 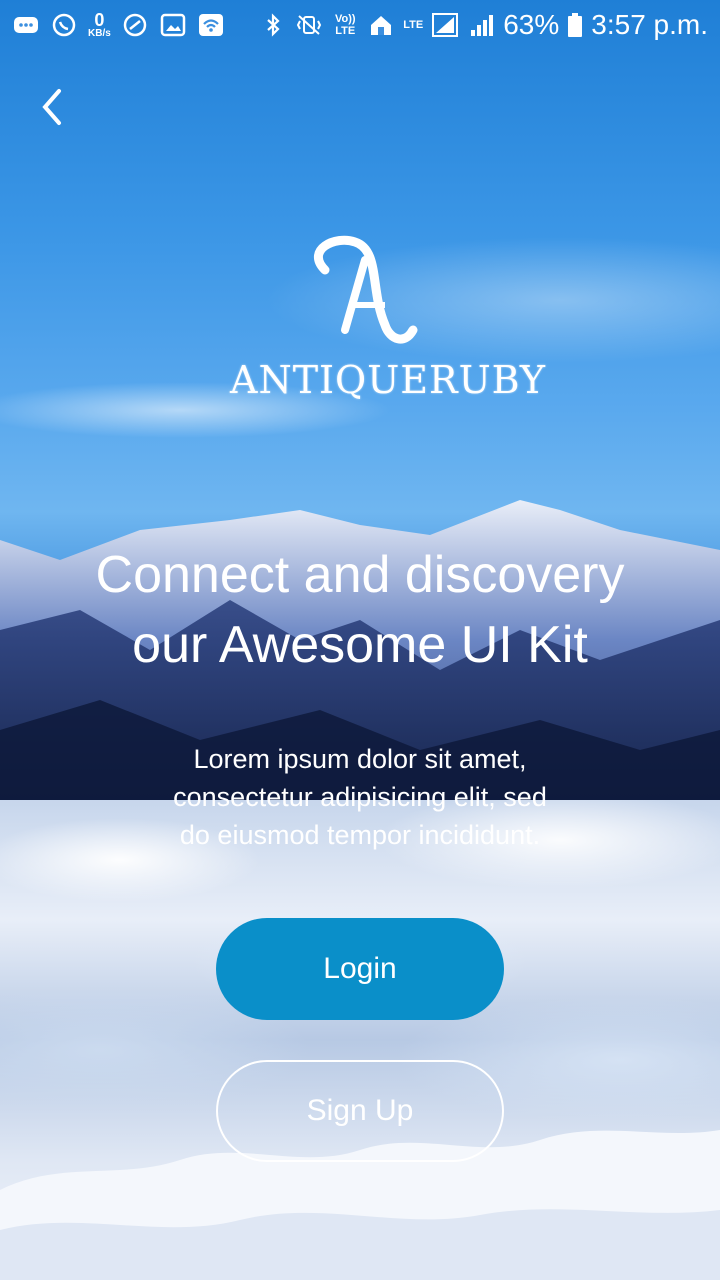 I want to click on headline: Connect and discovery our Awesome UI Kit, so click(x=360, y=610).